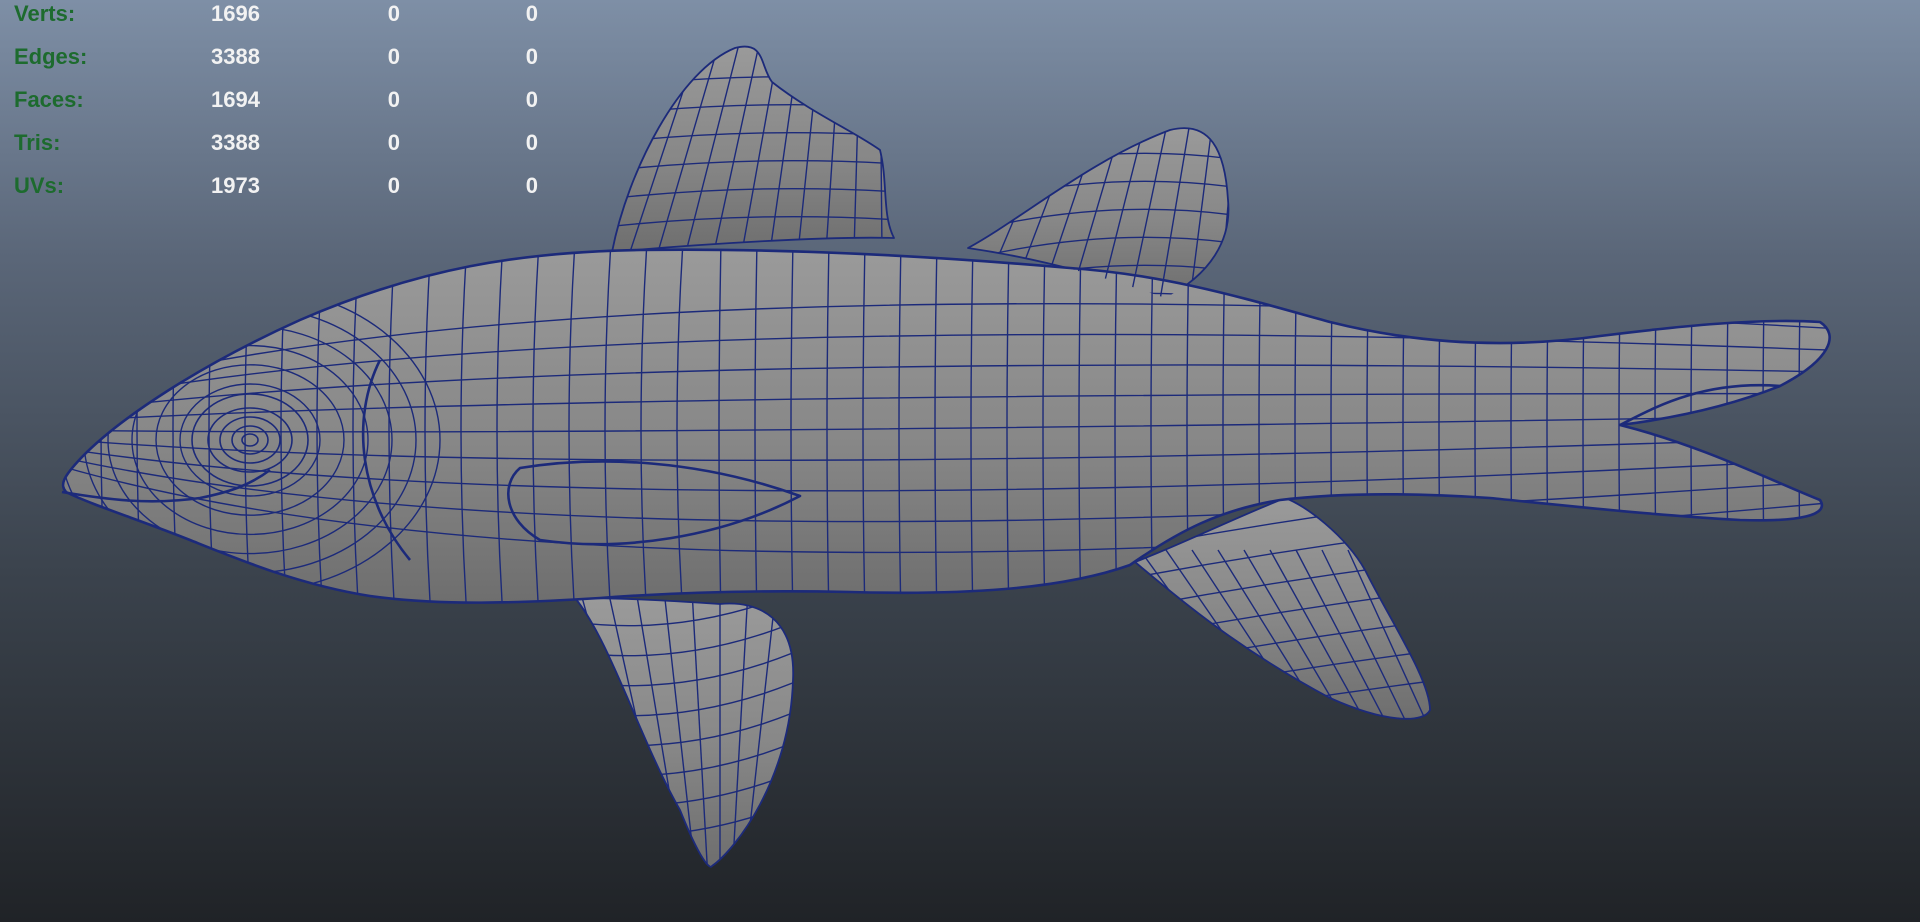 The width and height of the screenshot is (1920, 922). I want to click on faces-value-3: 0, so click(531, 99).